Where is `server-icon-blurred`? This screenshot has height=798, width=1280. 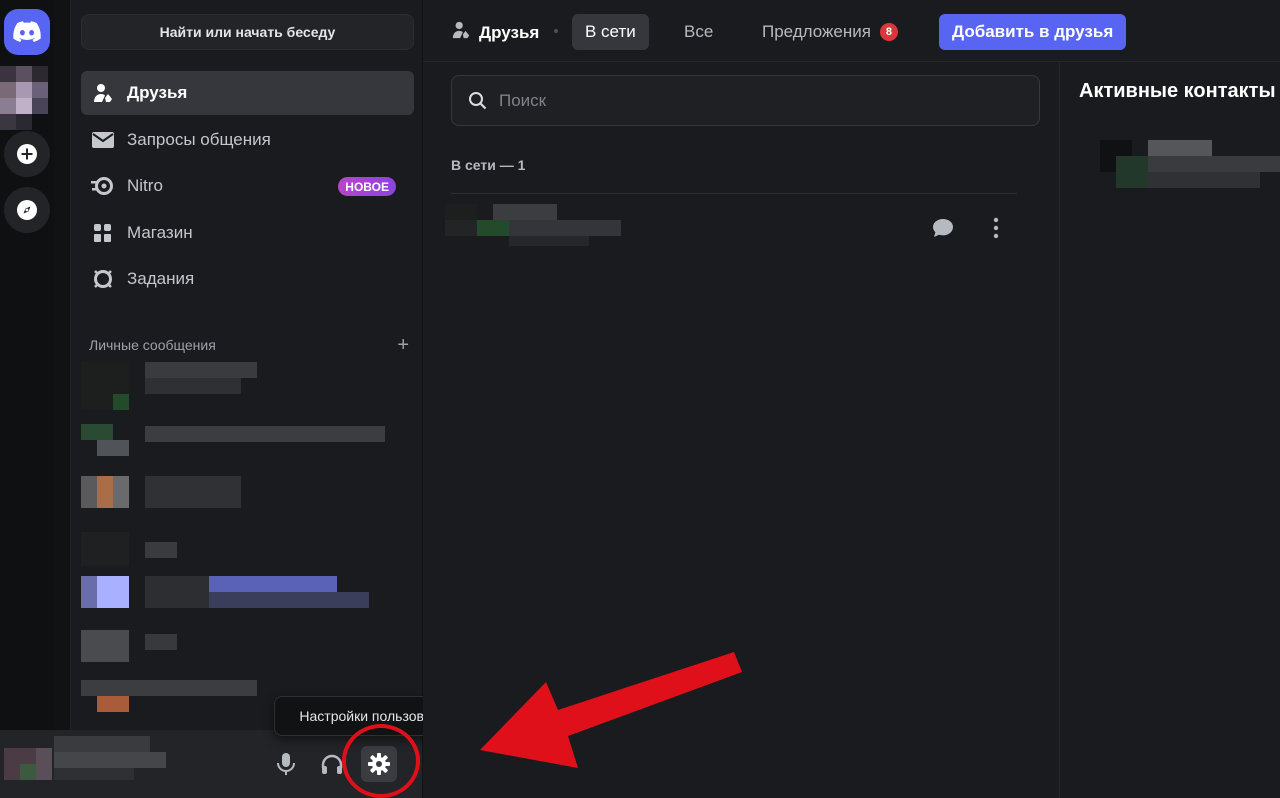
server-icon-blurred is located at coordinates (24, 99).